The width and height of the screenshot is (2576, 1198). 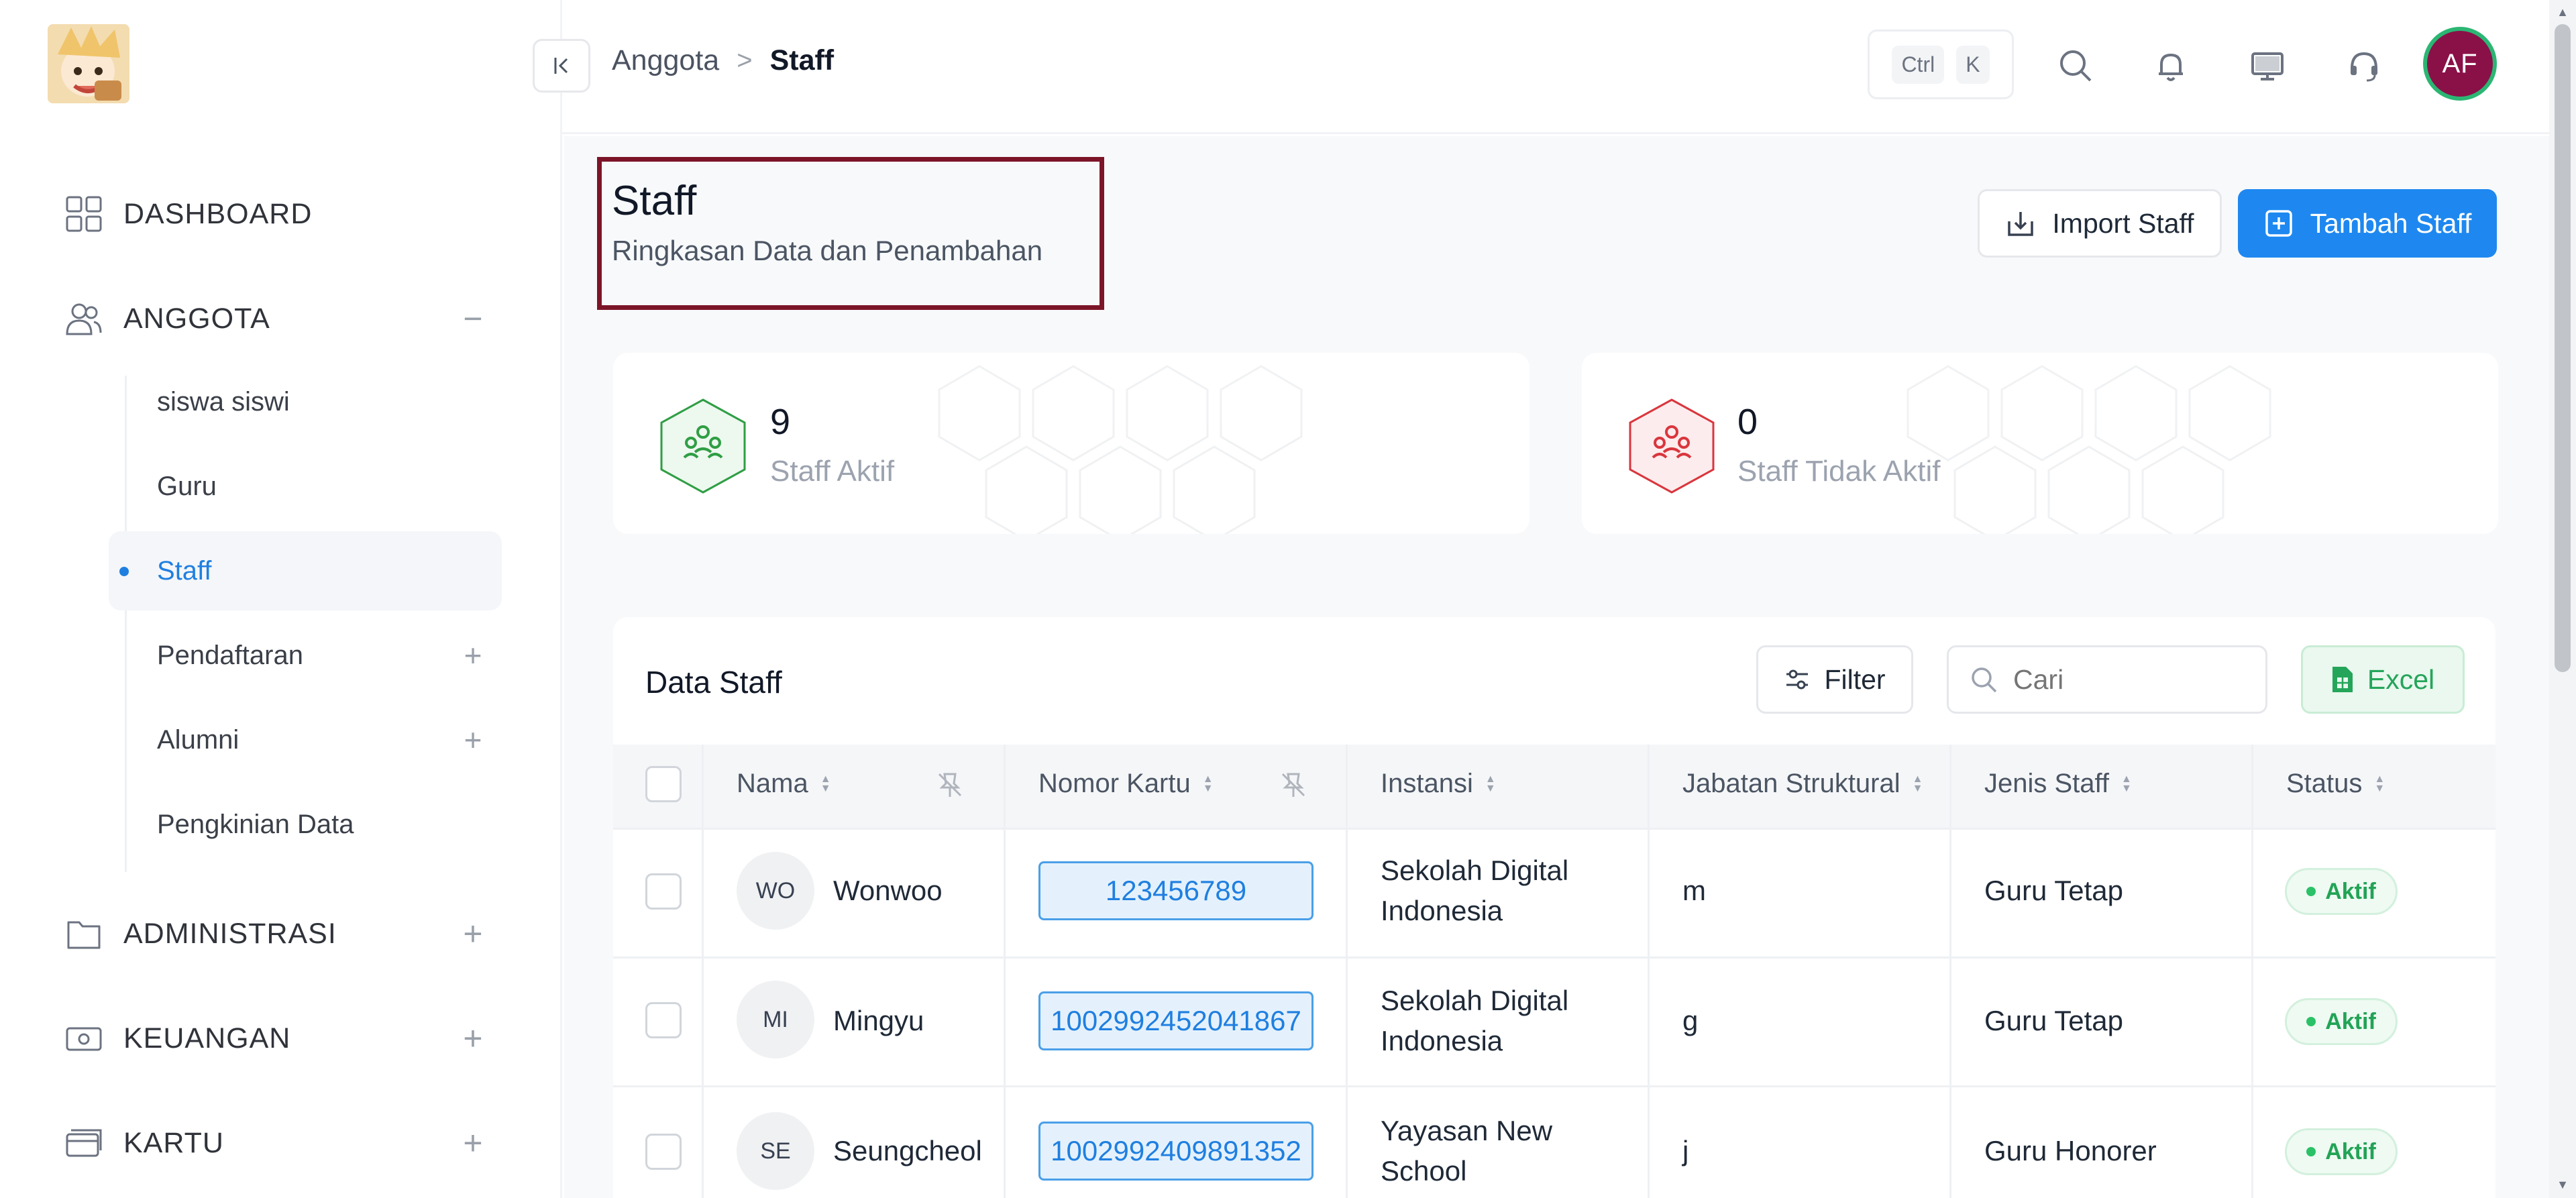 What do you see at coordinates (473, 1143) in the screenshot?
I see `expand-kartu-toggle: +` at bounding box center [473, 1143].